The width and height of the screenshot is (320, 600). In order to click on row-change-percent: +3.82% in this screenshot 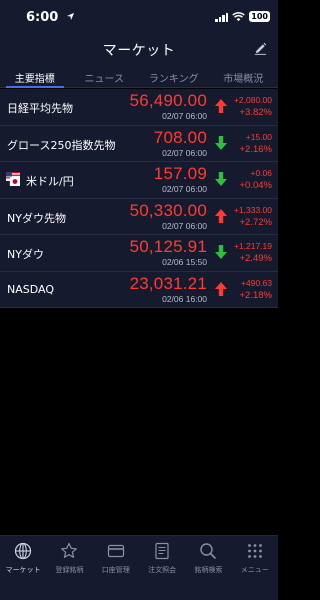, I will do `click(256, 112)`.